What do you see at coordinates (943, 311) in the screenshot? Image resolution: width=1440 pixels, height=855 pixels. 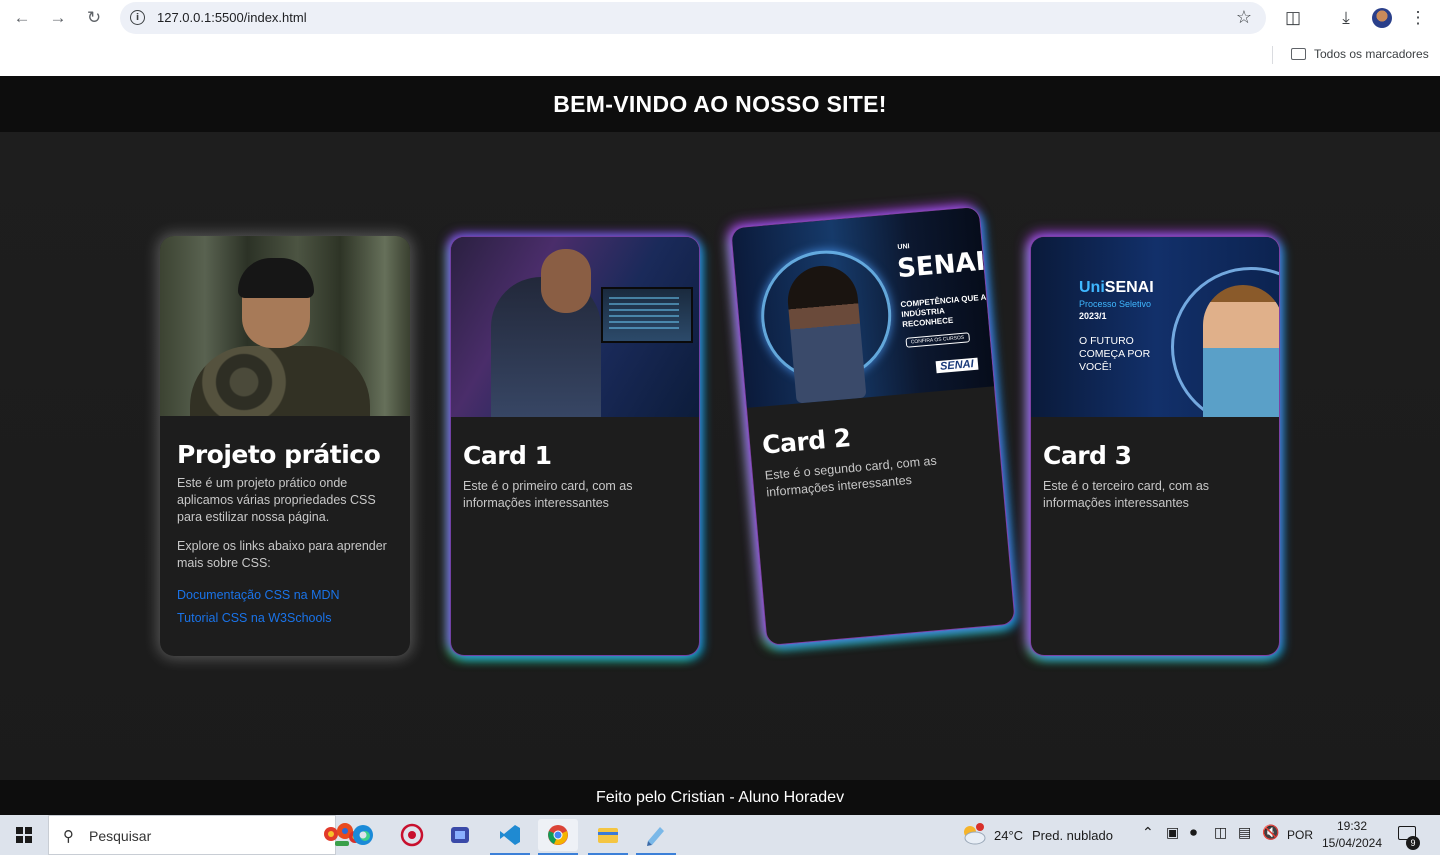 I see `senai-tagline: COMPETÊNCIA QUE A INDÚSTRIA RECONHECE` at bounding box center [943, 311].